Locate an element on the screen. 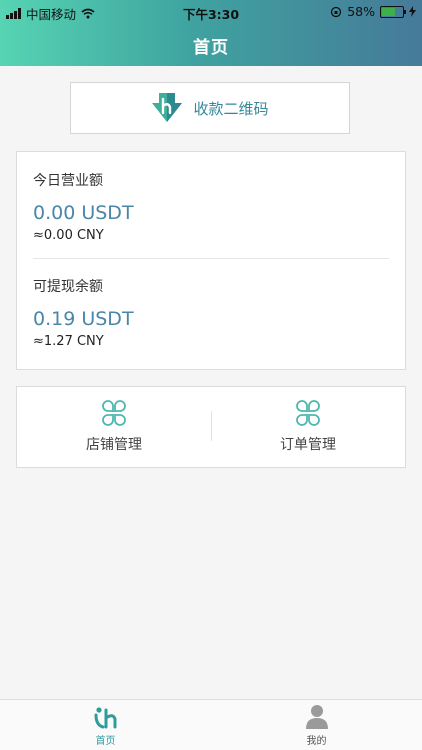  page-title: 首页 is located at coordinates (211, 48).